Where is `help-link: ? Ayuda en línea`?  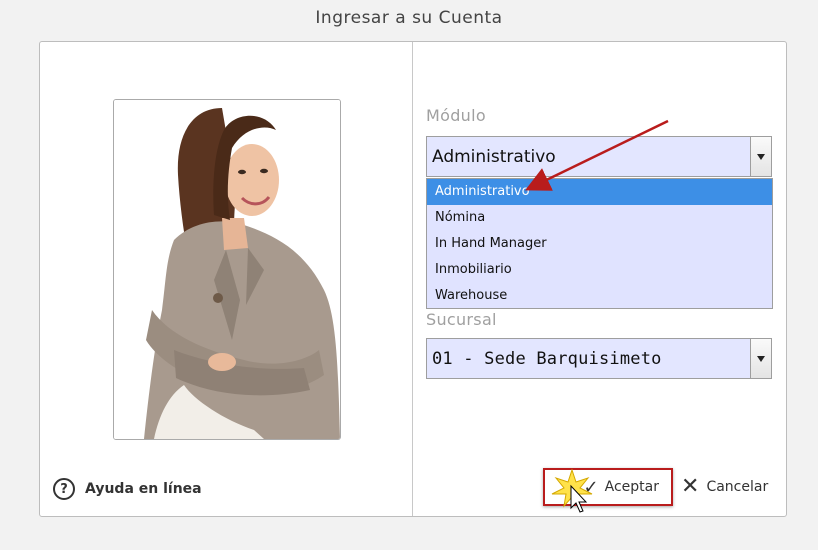 help-link: ? Ayuda en línea is located at coordinates (127, 489).